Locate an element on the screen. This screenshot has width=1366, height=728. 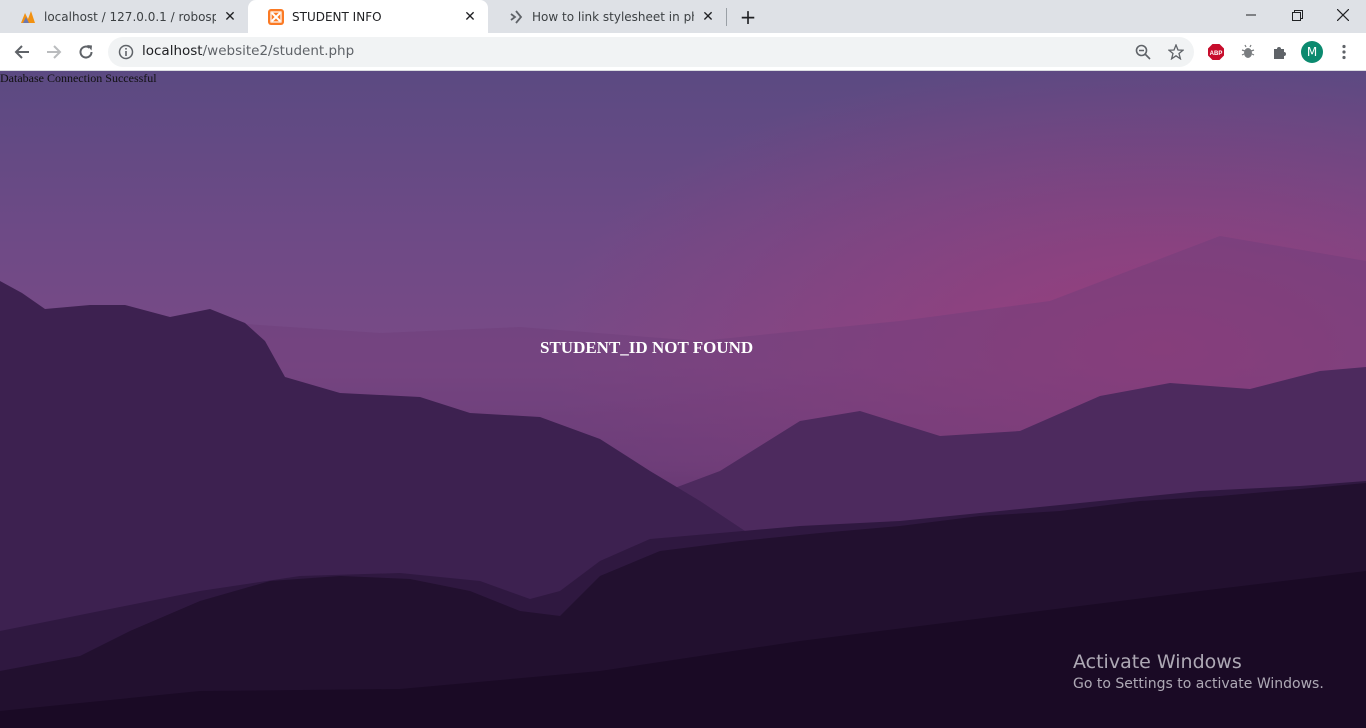
watermark-subtitle: Go to Settings to activate Windows. is located at coordinates (1198, 684).